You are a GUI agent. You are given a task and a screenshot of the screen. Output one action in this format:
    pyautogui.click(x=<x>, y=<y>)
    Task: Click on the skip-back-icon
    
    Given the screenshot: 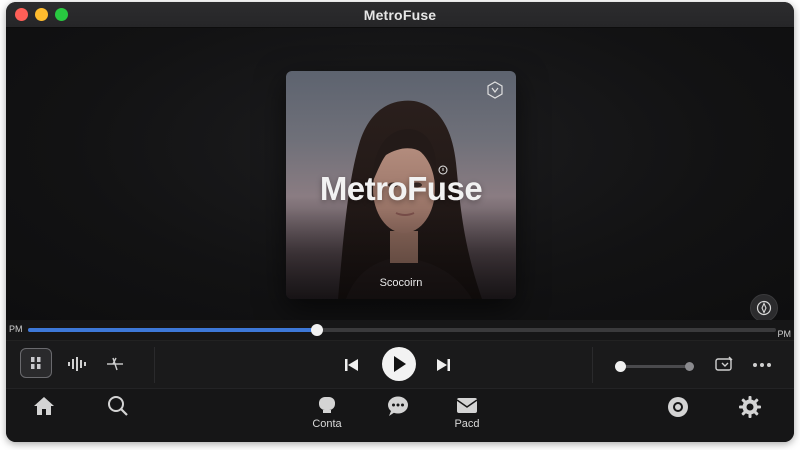 What is the action you would take?
    pyautogui.click(x=351, y=365)
    